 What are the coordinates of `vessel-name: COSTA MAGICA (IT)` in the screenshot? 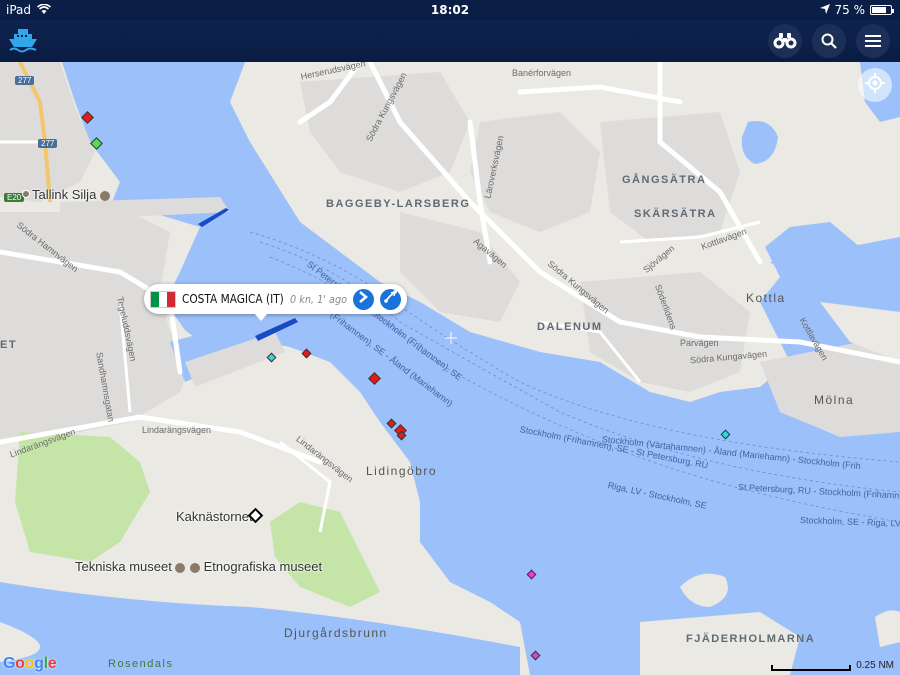 It's located at (233, 299).